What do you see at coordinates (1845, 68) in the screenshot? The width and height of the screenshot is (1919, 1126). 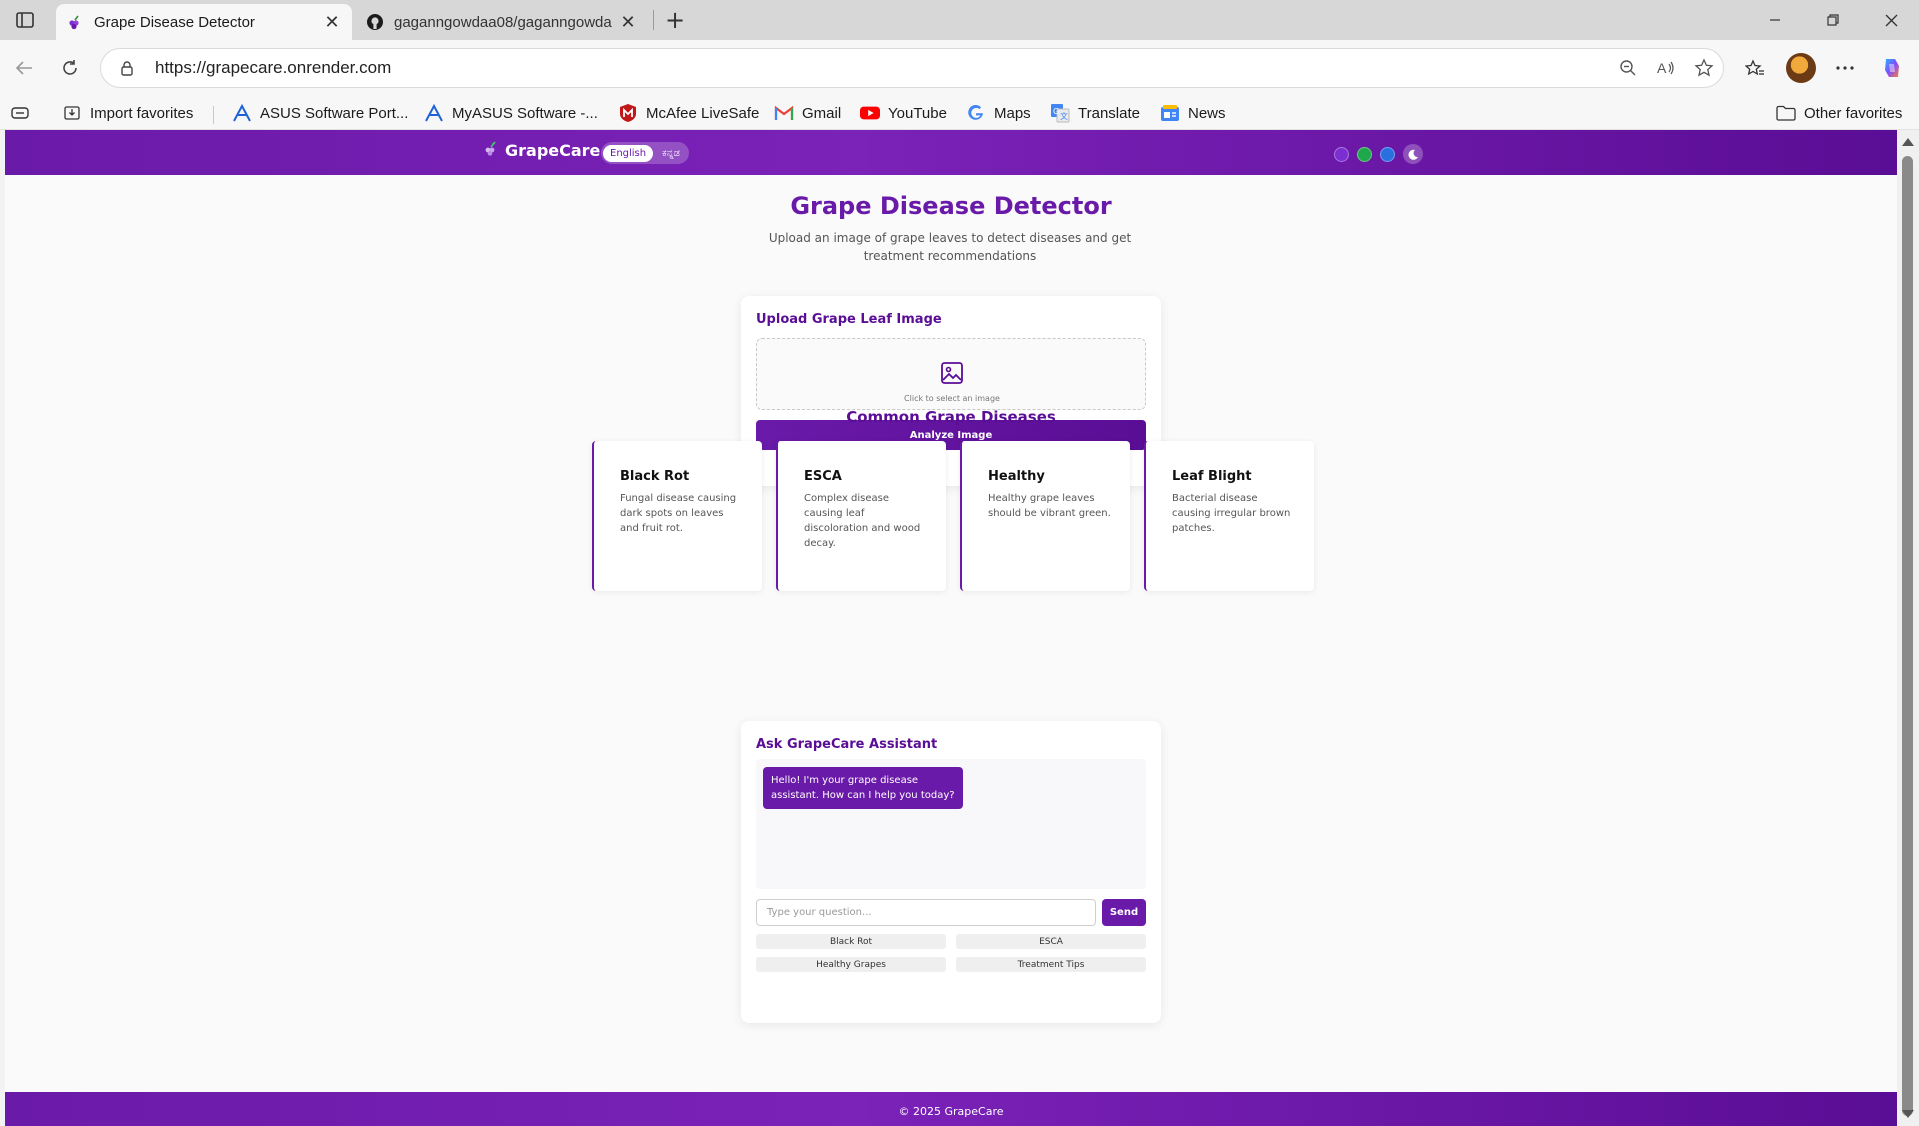 I see `more-options-icon` at bounding box center [1845, 68].